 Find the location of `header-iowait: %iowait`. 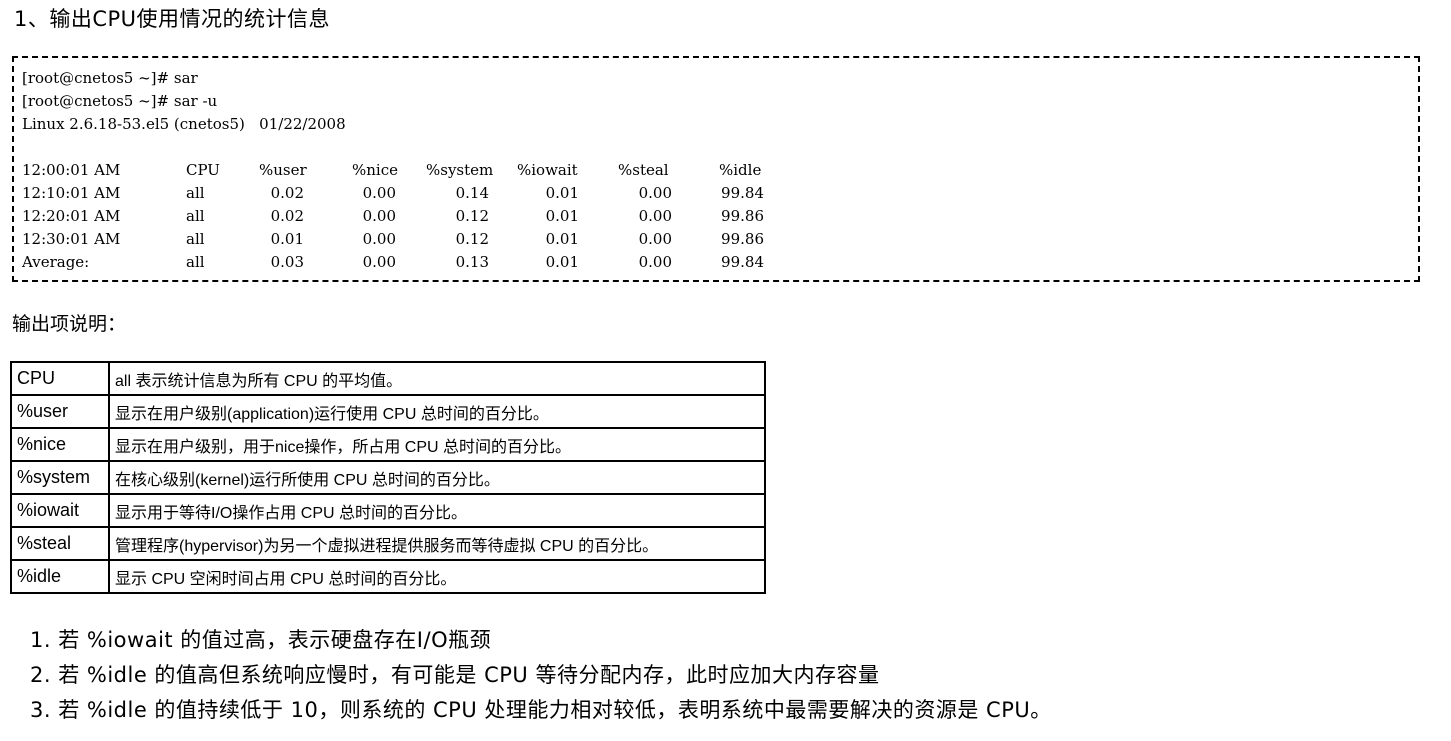

header-iowait: %iowait is located at coordinates (547, 170).